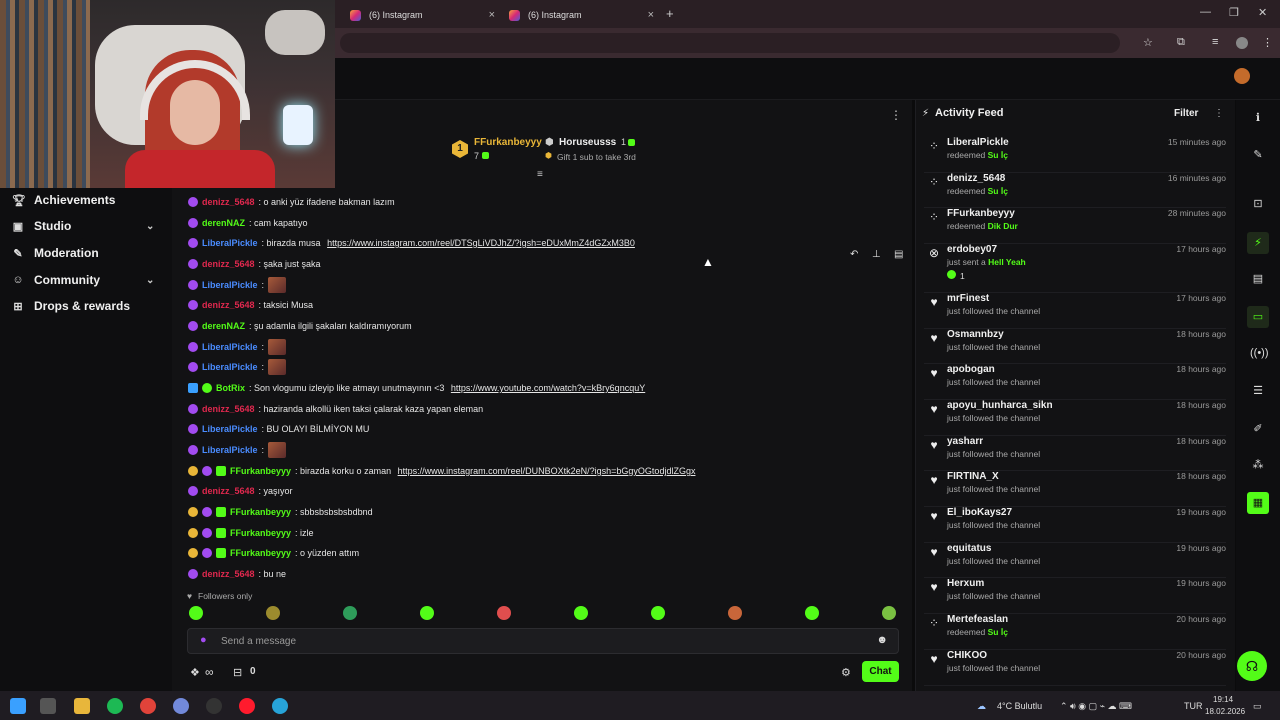 This screenshot has width=1280, height=720. I want to click on nodes-icon: ⁂, so click(1258, 466).